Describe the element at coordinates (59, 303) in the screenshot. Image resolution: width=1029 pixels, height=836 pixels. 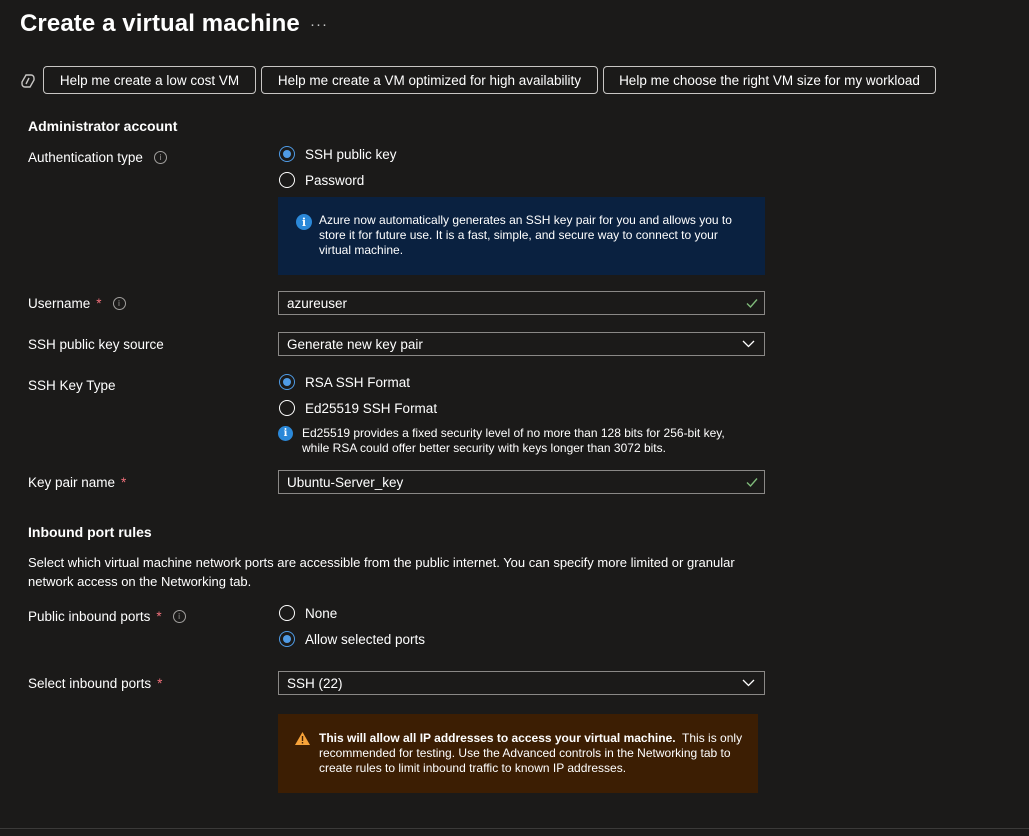
I see `username-label-text: Username` at that location.